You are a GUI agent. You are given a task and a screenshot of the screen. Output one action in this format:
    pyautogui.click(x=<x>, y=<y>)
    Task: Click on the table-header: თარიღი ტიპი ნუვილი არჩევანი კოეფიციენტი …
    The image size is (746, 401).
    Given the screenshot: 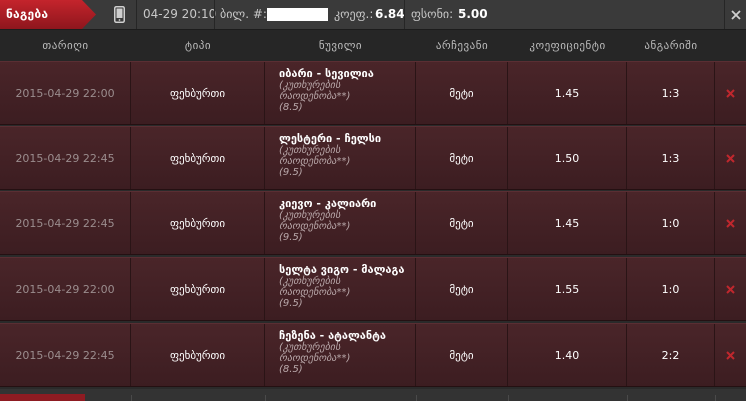 What is the action you would take?
    pyautogui.click(x=373, y=46)
    